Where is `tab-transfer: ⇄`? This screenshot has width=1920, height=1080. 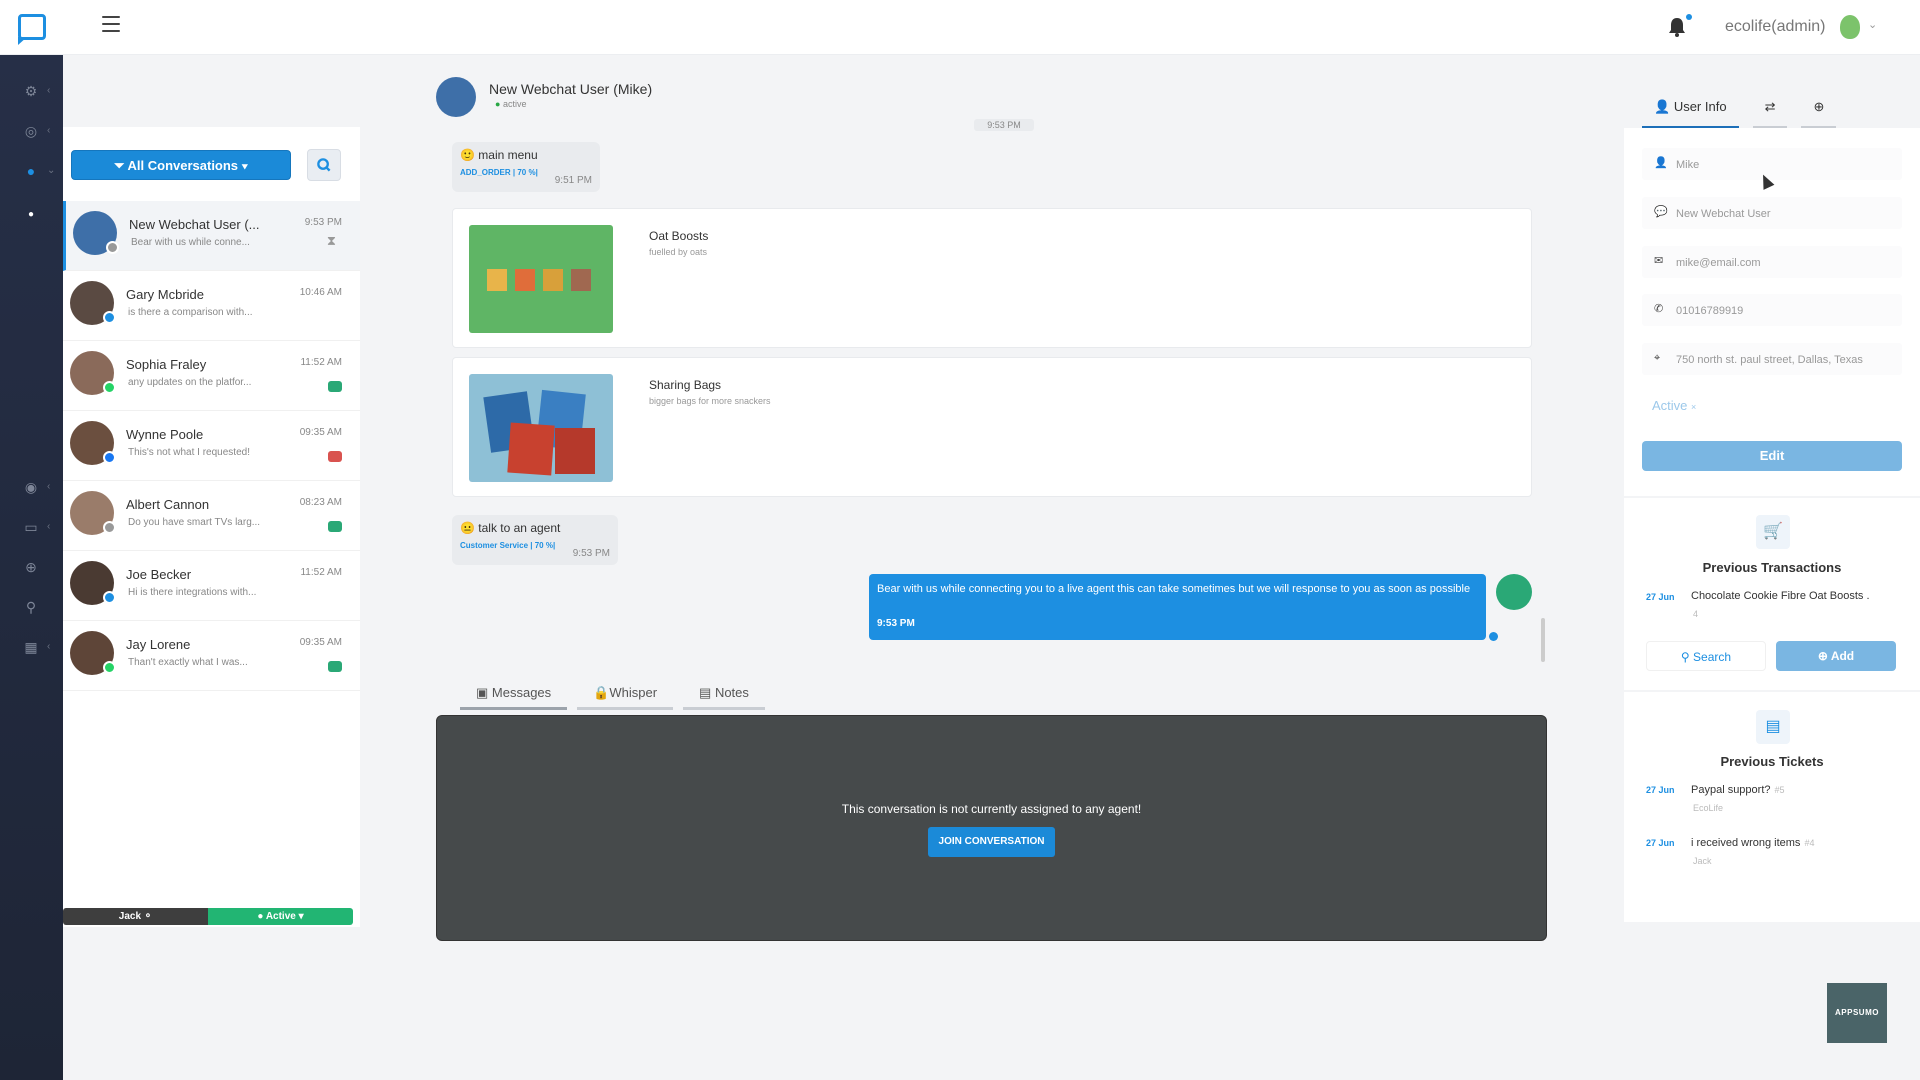
tab-transfer: ⇄ is located at coordinates (1770, 112).